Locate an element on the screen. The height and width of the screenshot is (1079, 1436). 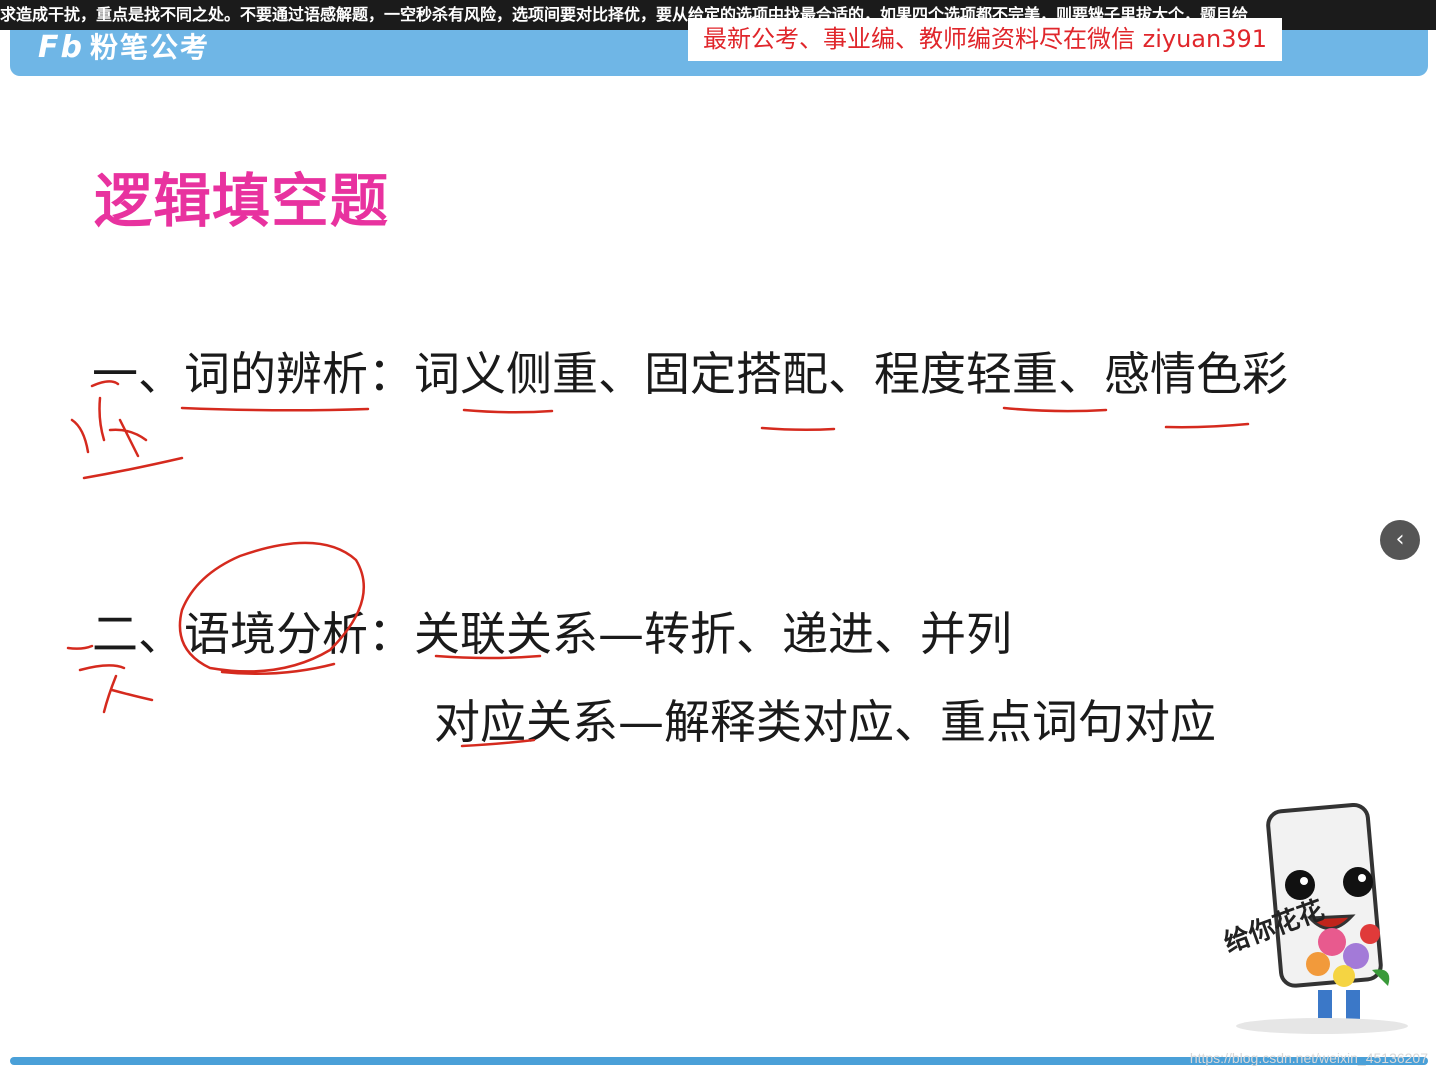
mascot-eye-right is located at coordinates (1358, 882).